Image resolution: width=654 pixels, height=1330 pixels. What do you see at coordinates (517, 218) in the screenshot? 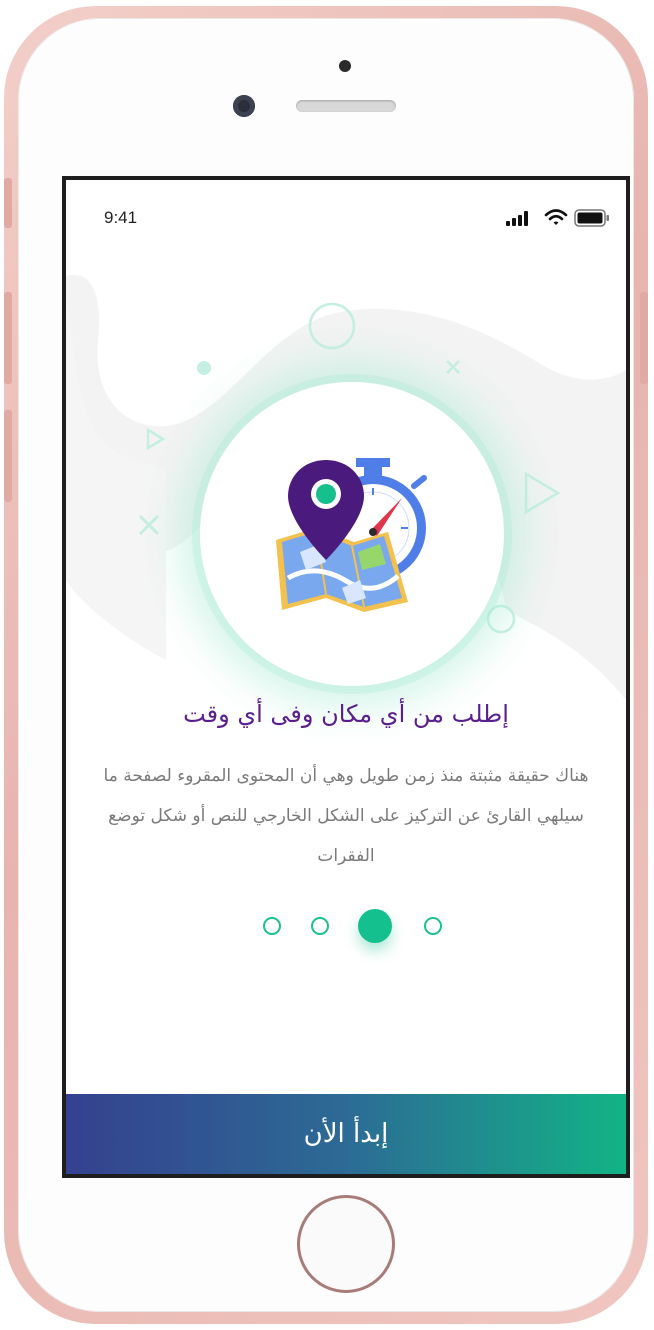
I see `signal-icon` at bounding box center [517, 218].